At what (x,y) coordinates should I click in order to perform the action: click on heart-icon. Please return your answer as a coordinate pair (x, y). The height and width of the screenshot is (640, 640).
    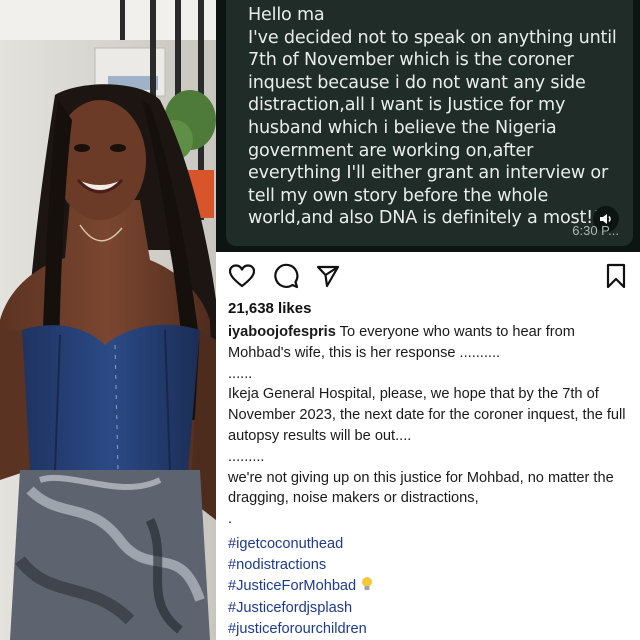
    Looking at the image, I should click on (242, 276).